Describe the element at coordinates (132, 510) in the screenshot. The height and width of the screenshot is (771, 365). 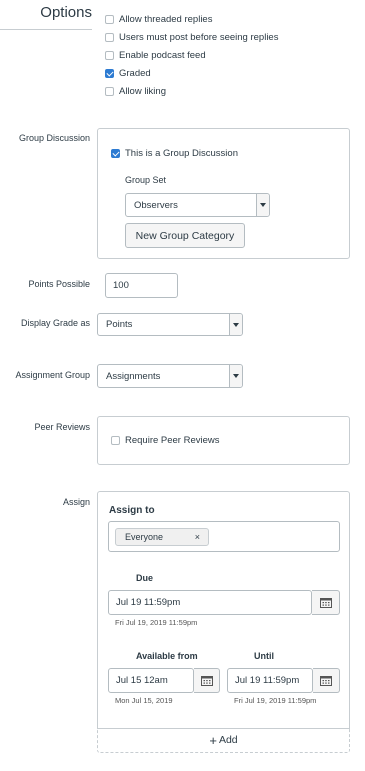
I see `assign-to-label: Assign to` at that location.